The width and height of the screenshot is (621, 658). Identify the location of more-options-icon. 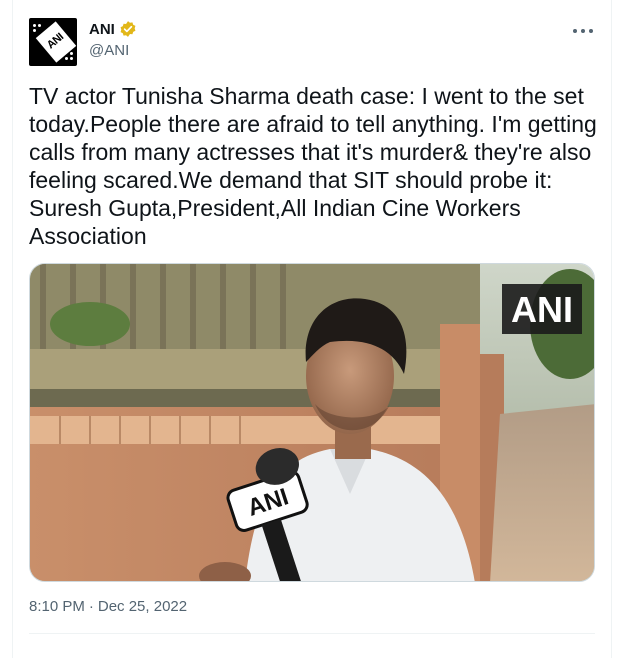
(583, 30).